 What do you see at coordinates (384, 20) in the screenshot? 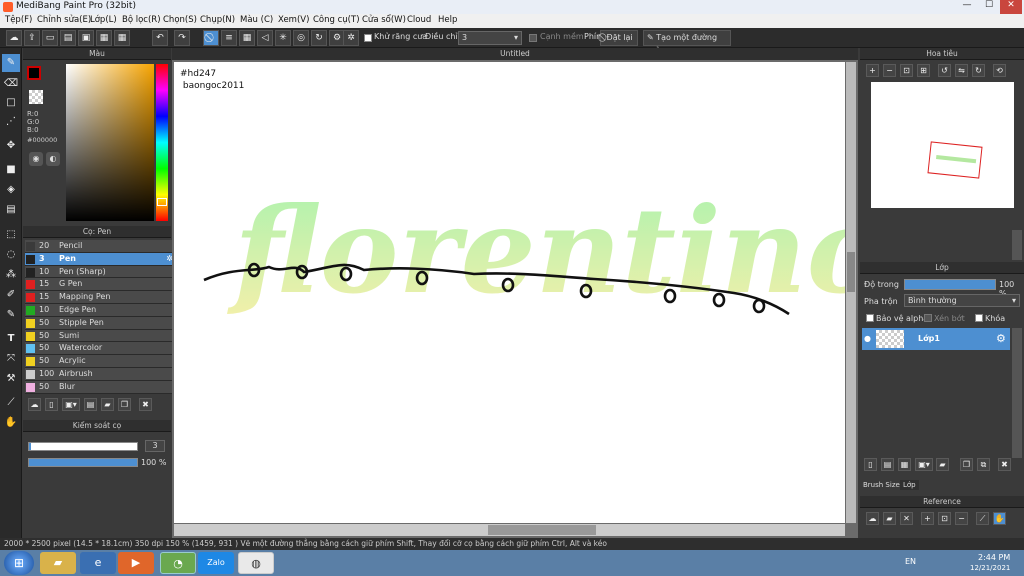
I see `menu-window: Cửa sổ(W)` at bounding box center [384, 20].